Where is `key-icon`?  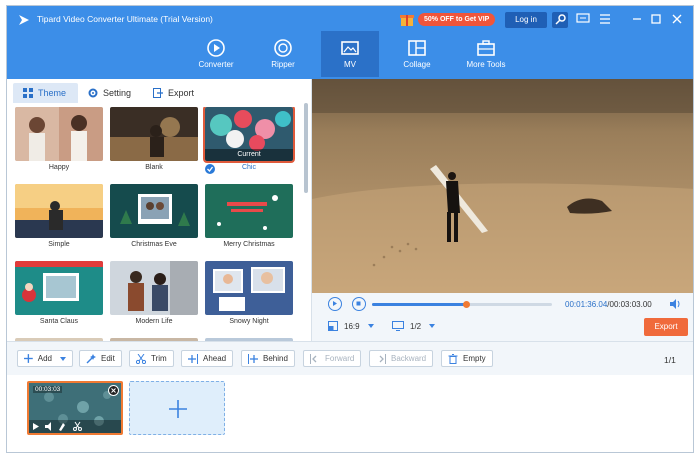
key-icon is located at coordinates (560, 19).